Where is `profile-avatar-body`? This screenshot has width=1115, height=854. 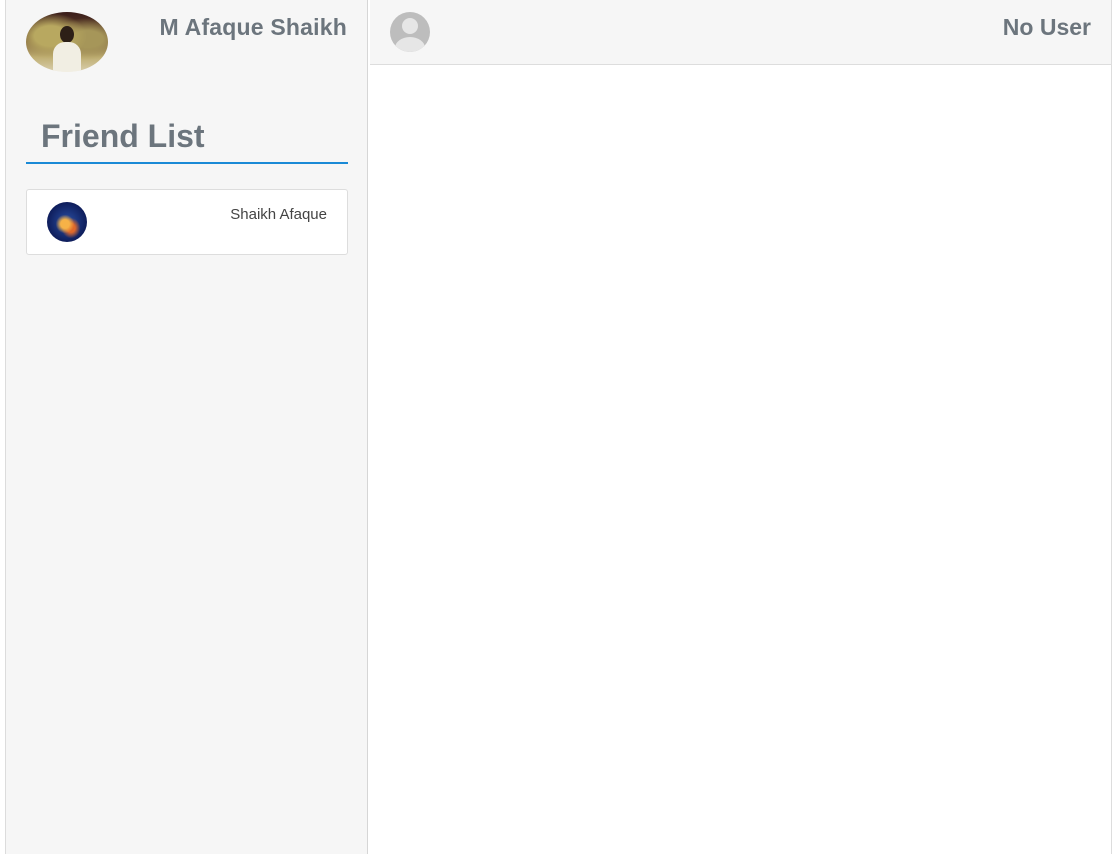 profile-avatar-body is located at coordinates (67, 57).